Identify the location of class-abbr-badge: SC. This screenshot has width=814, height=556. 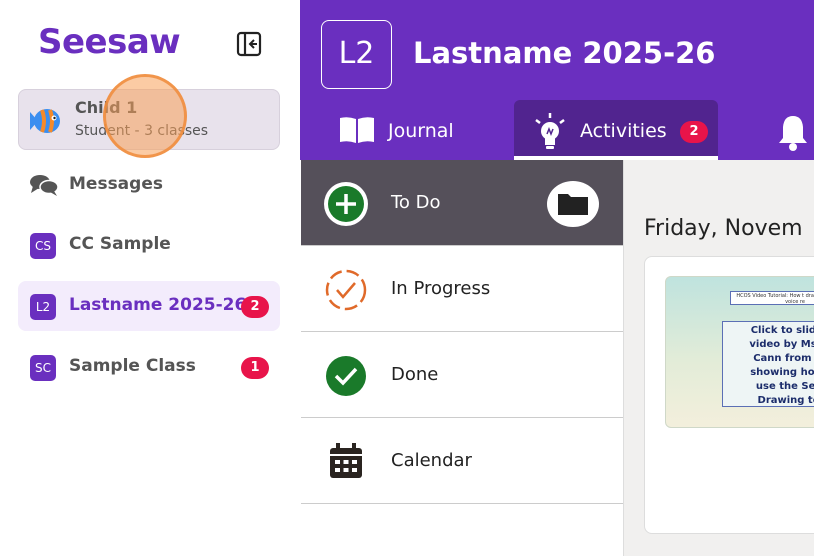
(43, 368).